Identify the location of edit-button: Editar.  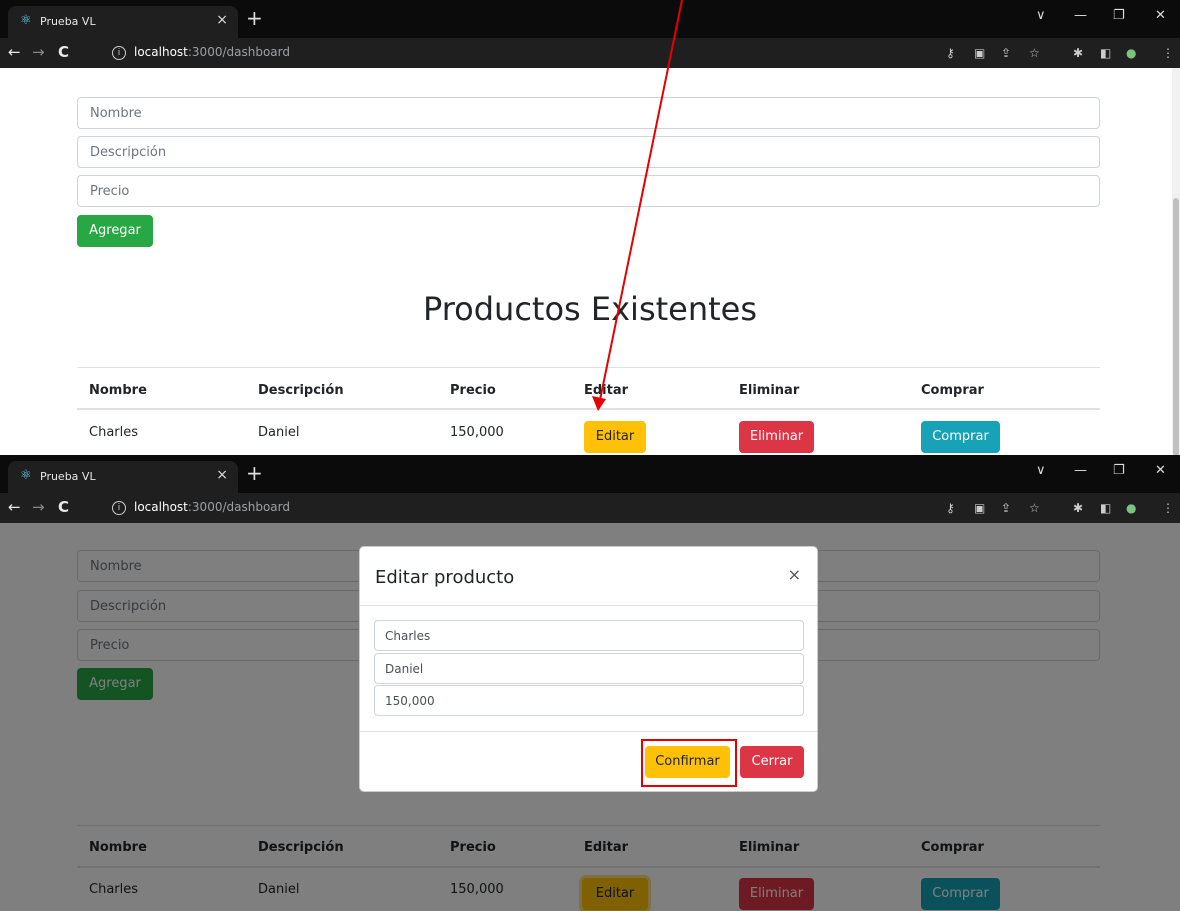
(615, 437).